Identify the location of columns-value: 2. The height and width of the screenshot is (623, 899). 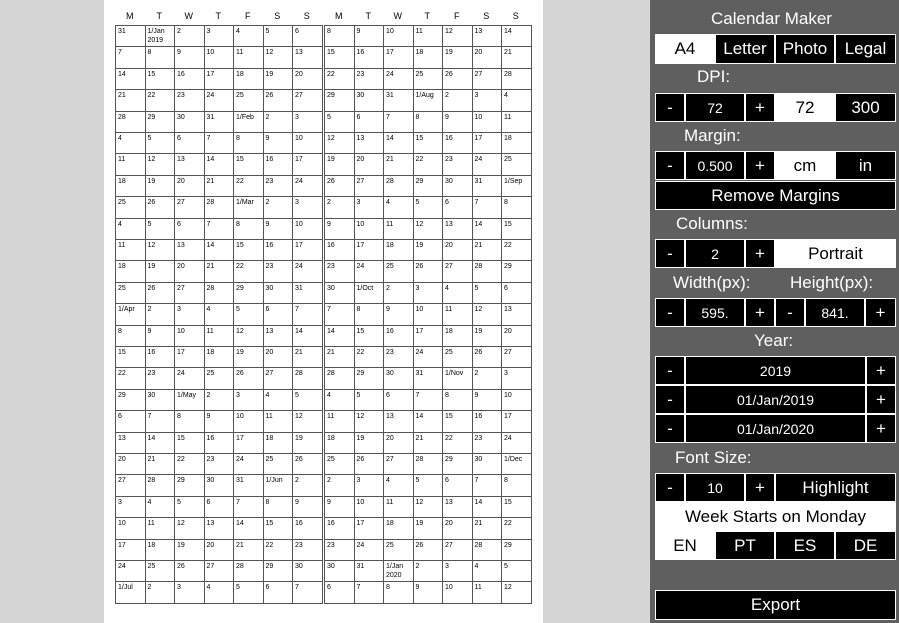
(715, 253).